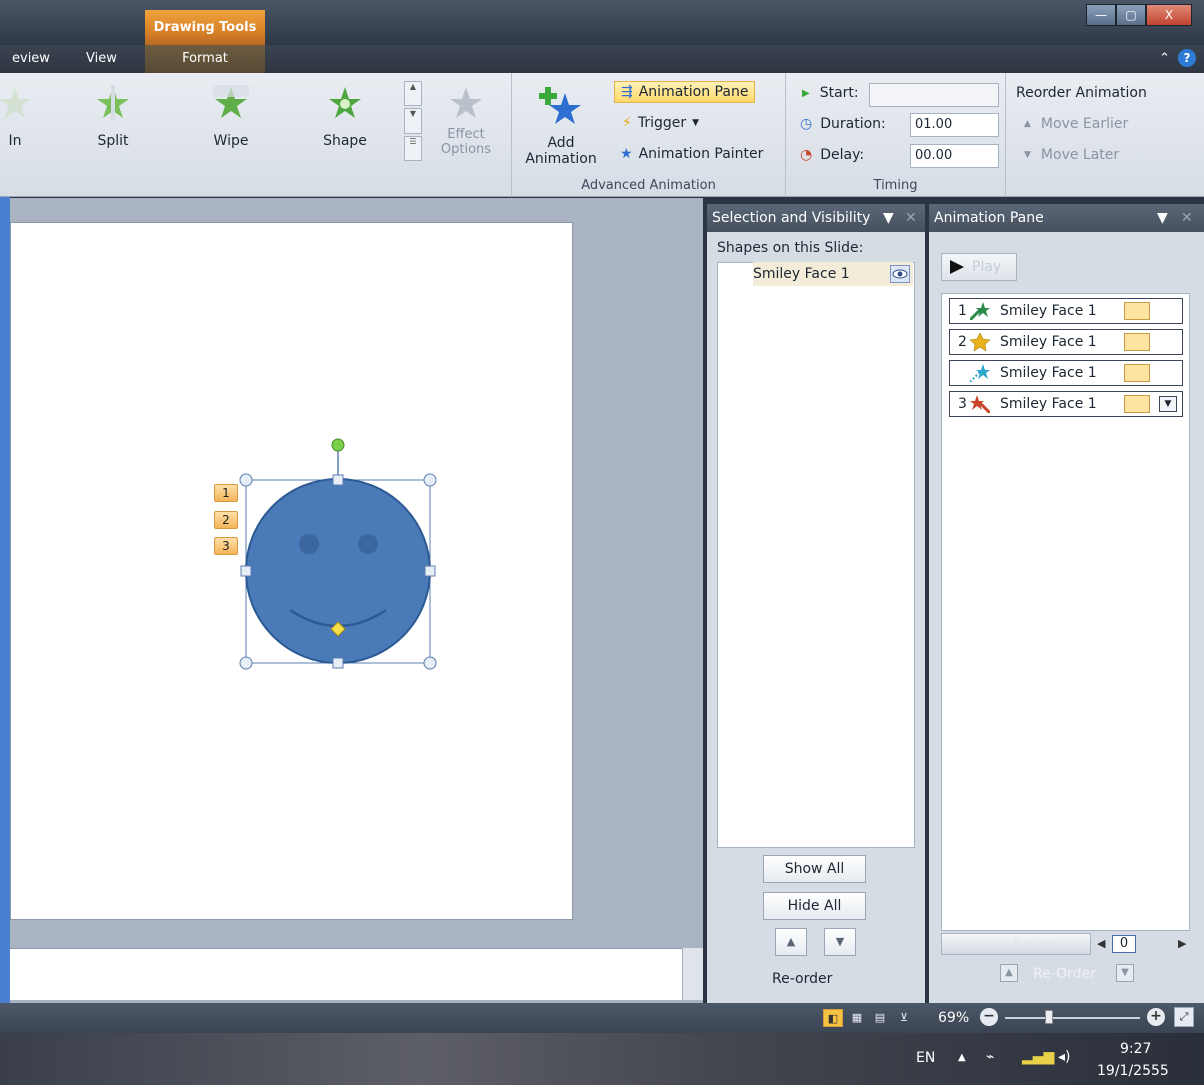 This screenshot has height=1085, width=1204. I want to click on zoom-percentage: 69%, so click(953, 1018).